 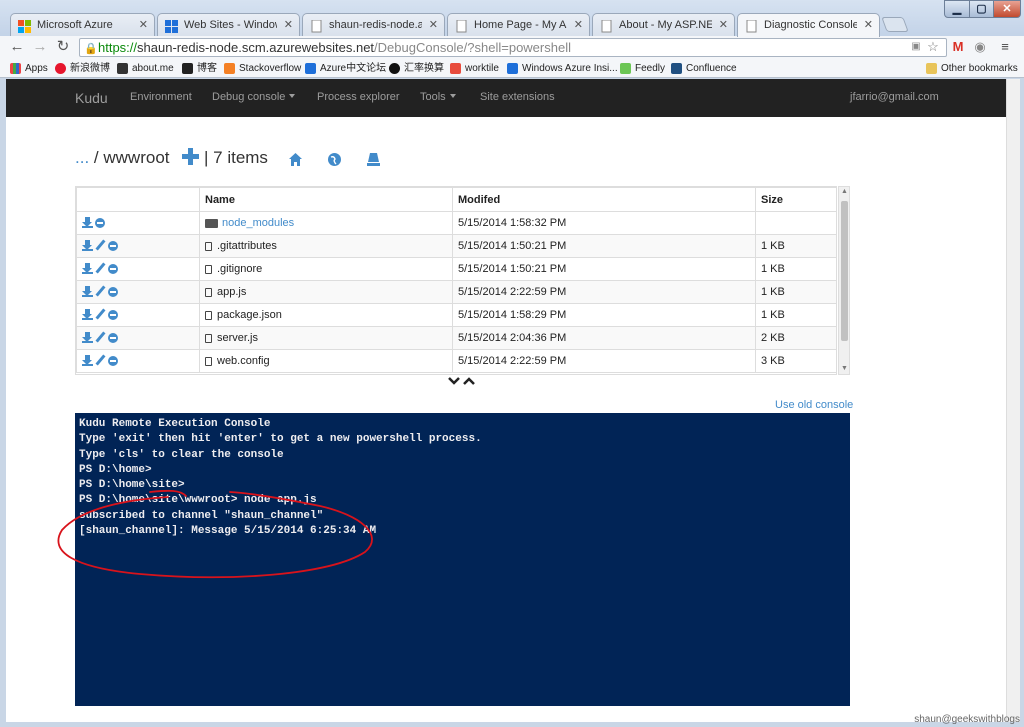 What do you see at coordinates (416, 68) in the screenshot?
I see `bookmark-exchange-rate: 汇率换算` at bounding box center [416, 68].